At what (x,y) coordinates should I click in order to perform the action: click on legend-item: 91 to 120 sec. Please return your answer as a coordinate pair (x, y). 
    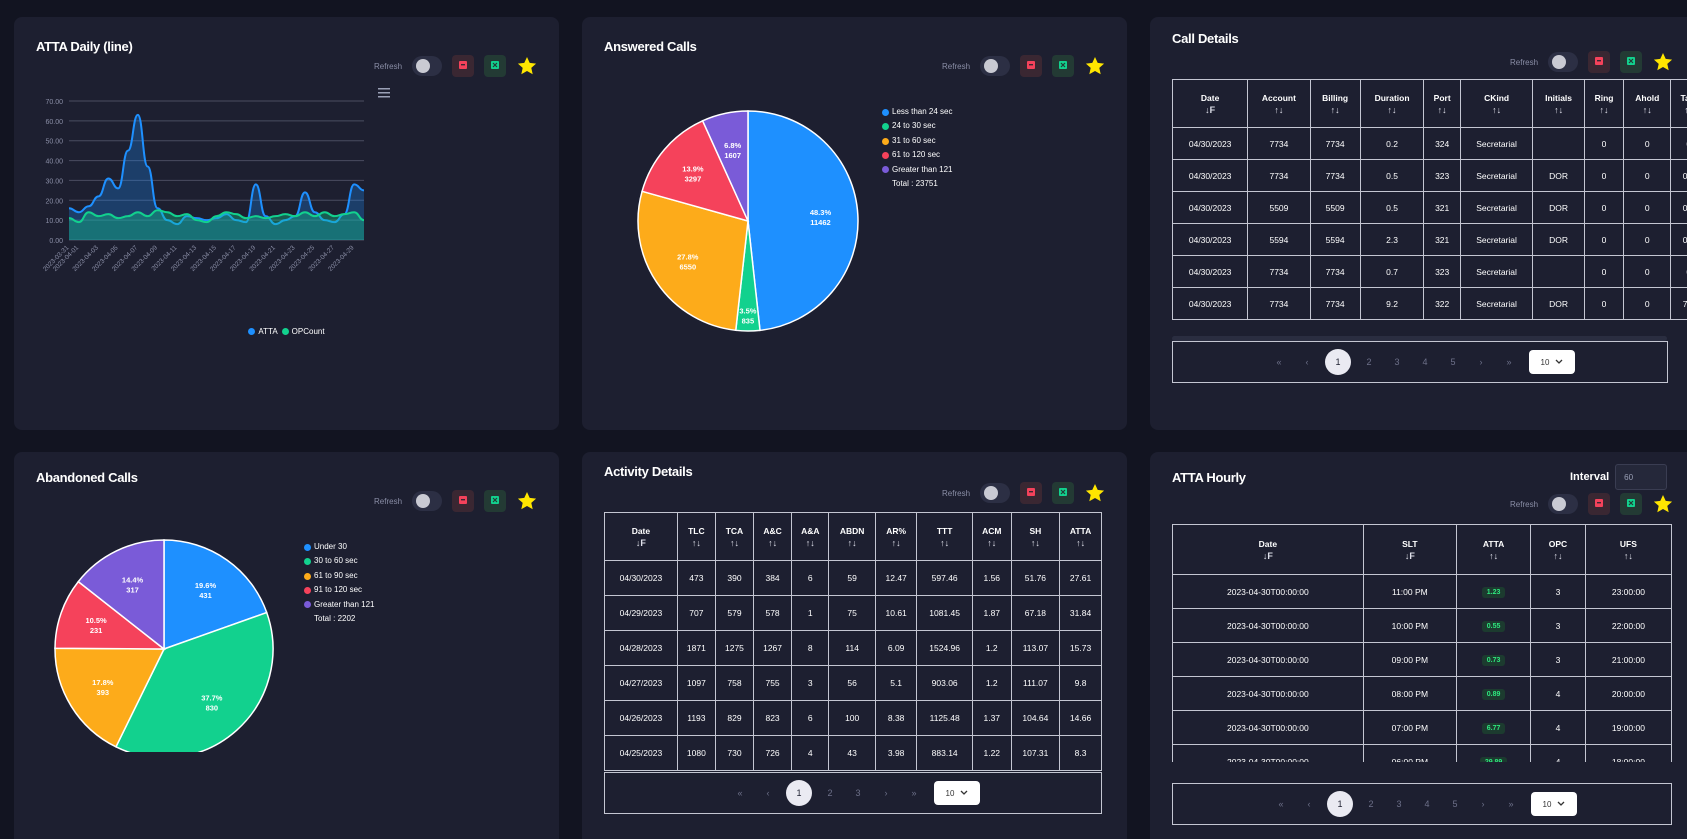
    Looking at the image, I should click on (339, 590).